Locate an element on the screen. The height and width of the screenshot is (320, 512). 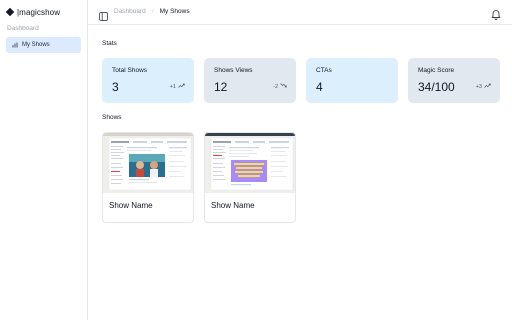
stats-heading: Stats is located at coordinates (109, 43).